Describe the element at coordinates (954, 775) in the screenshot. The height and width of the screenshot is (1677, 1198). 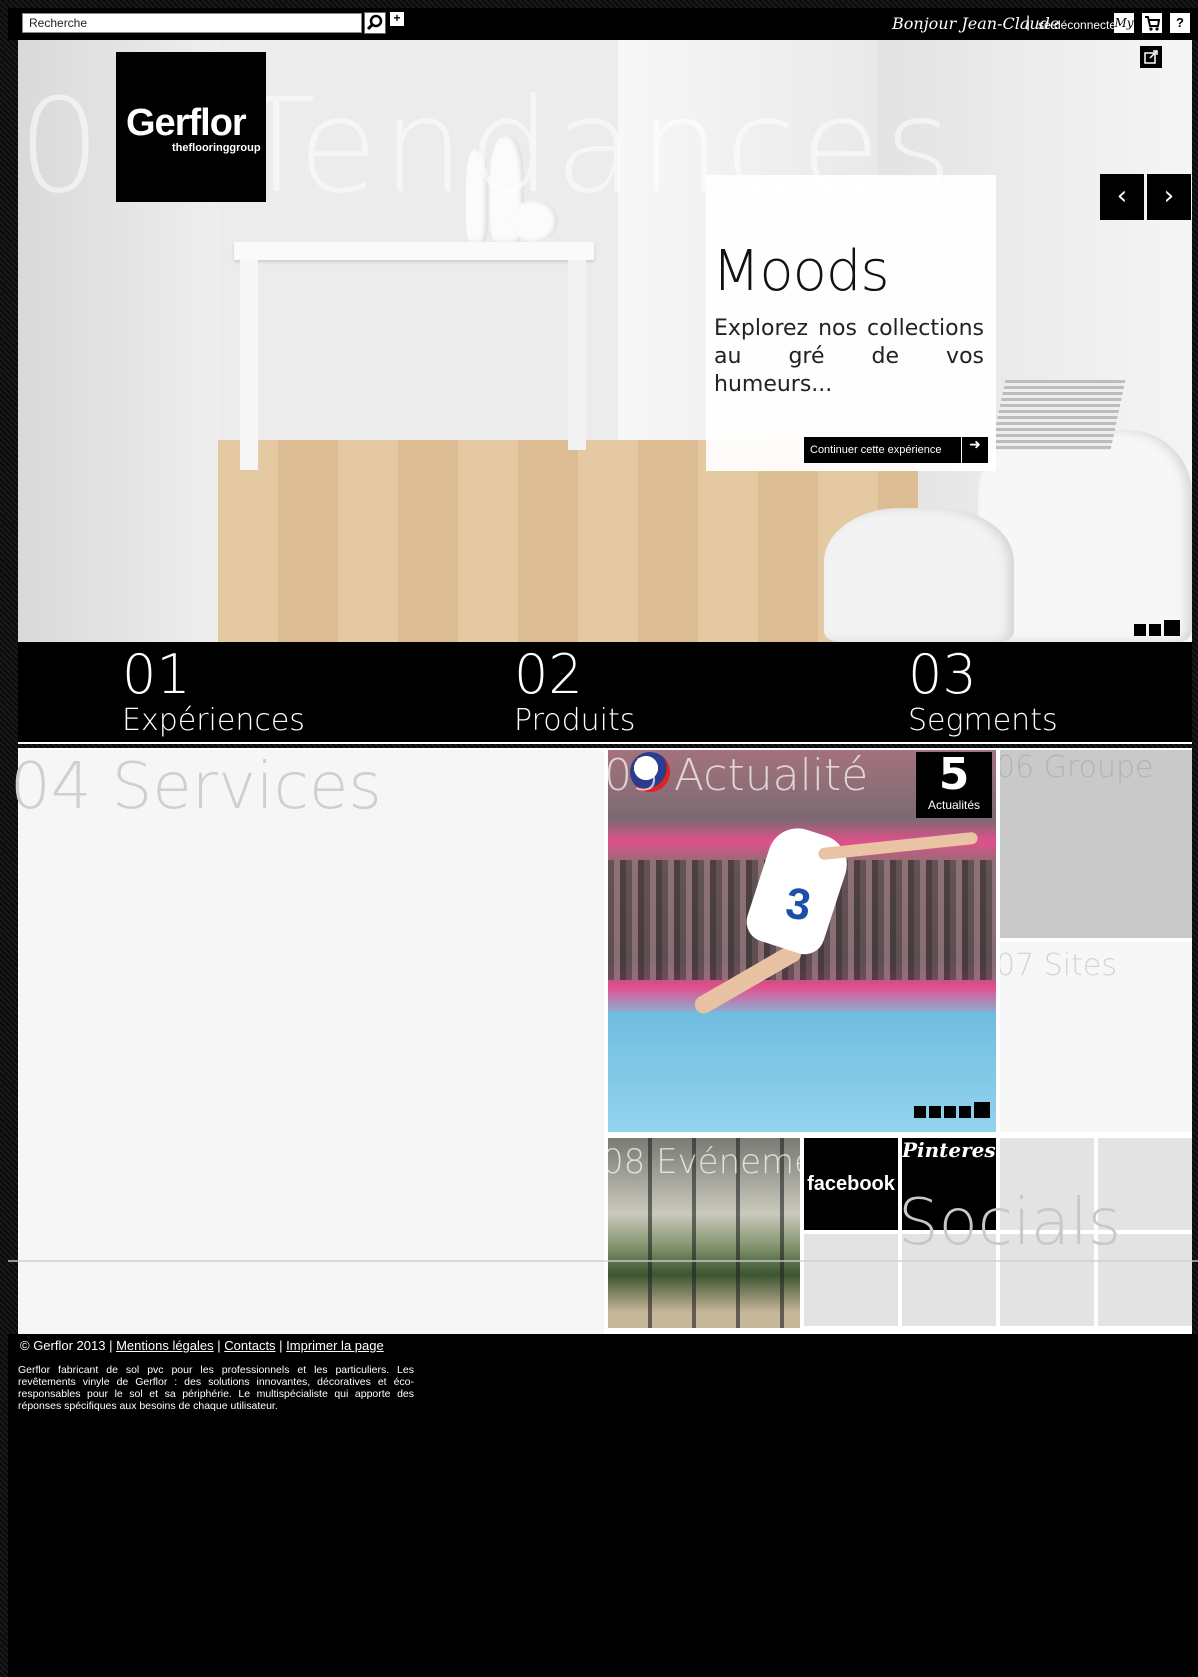
I see `news-count: 5` at that location.